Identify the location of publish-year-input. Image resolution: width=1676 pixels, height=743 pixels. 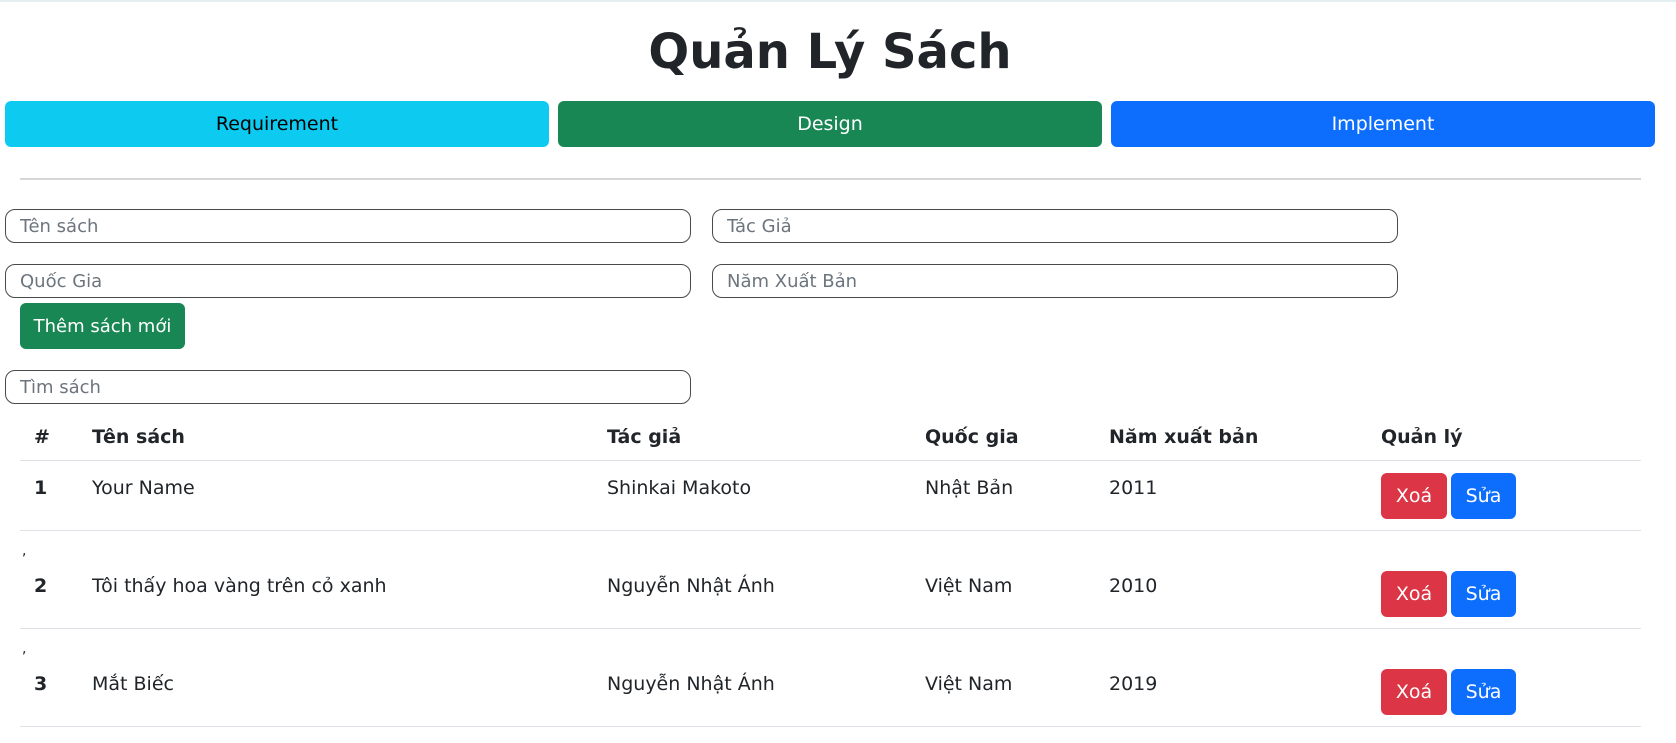
(1055, 281).